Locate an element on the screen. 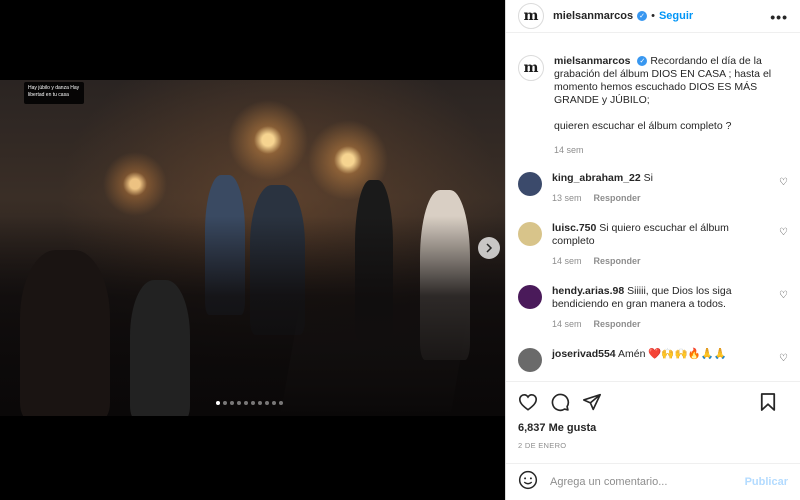  chevron-right-icon is located at coordinates (489, 248).